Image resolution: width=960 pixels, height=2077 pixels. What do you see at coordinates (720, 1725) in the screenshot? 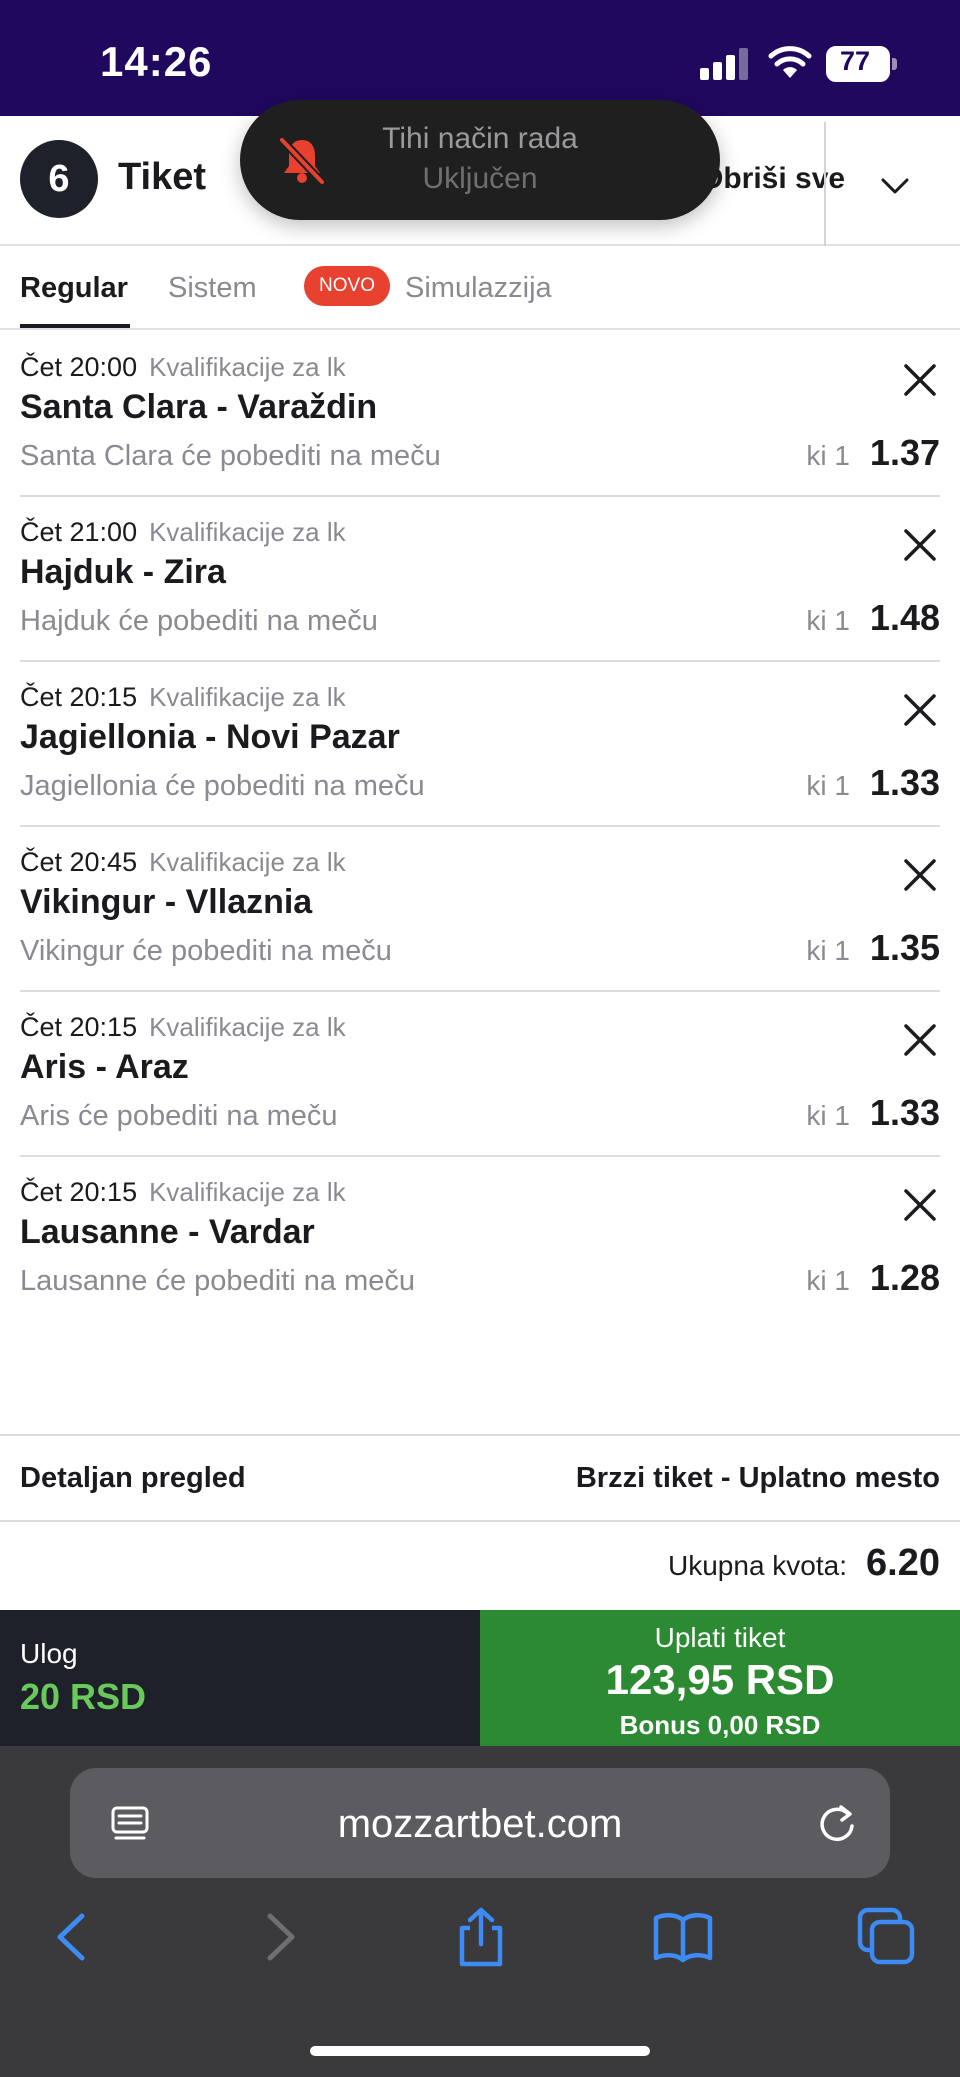
I see `bonus-amount: Bonus 0,00 RSD` at bounding box center [720, 1725].